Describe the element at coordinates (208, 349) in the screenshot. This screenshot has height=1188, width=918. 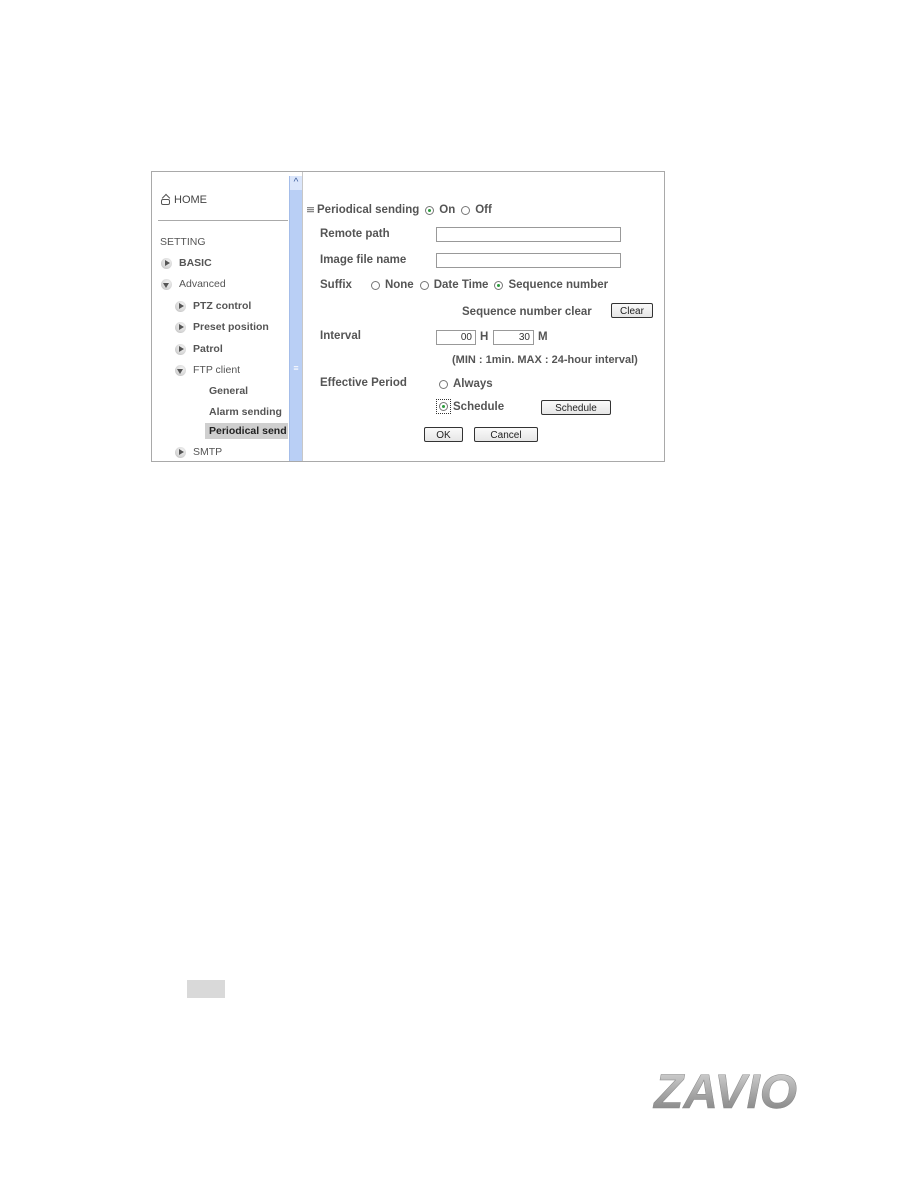
I see `sidebar-item-label: Patrol` at that location.